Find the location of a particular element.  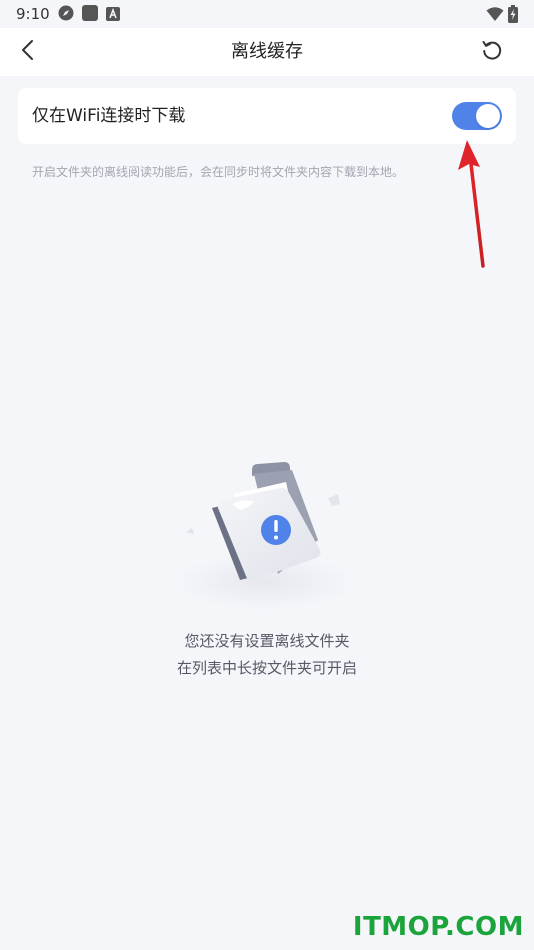

back-button is located at coordinates (28, 52).